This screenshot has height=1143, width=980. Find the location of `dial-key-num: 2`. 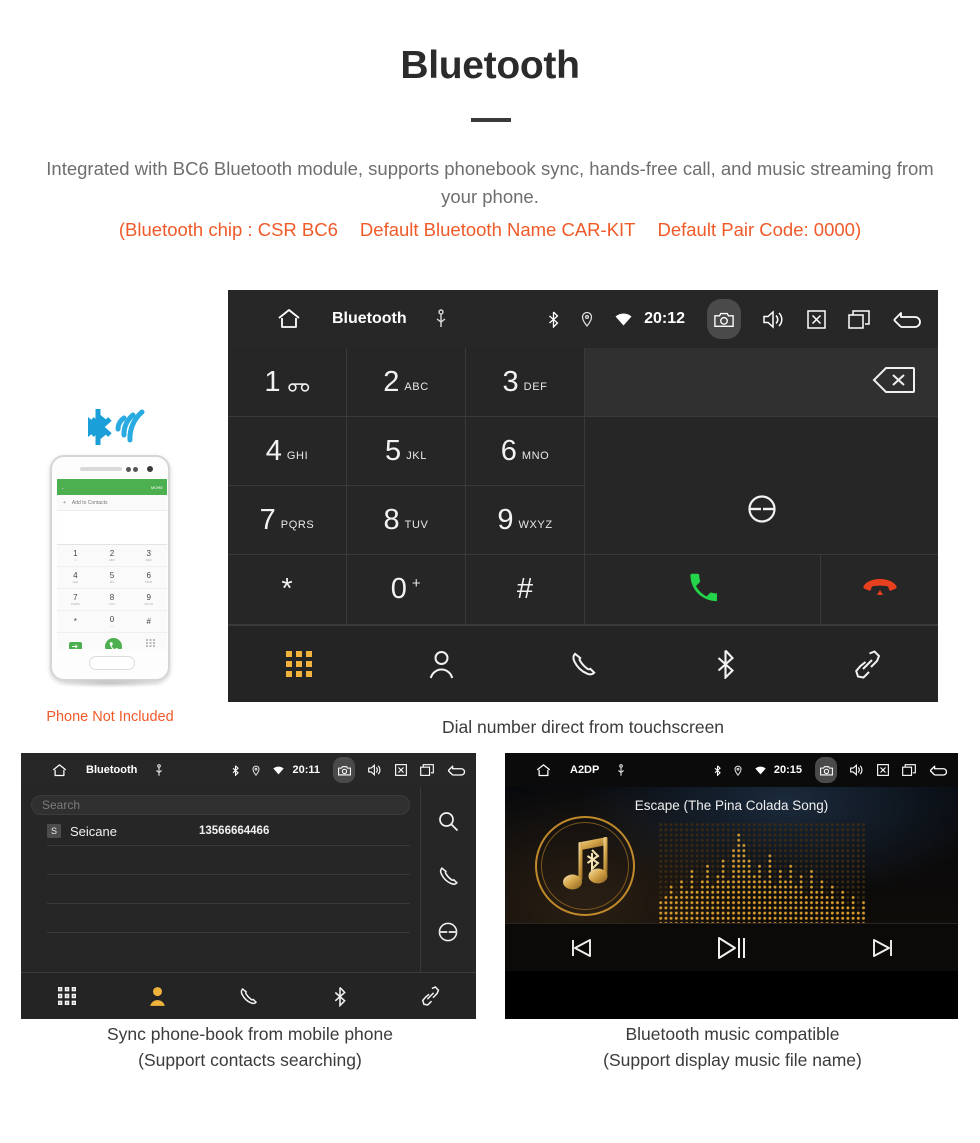

dial-key-num: 2 is located at coordinates (391, 381).